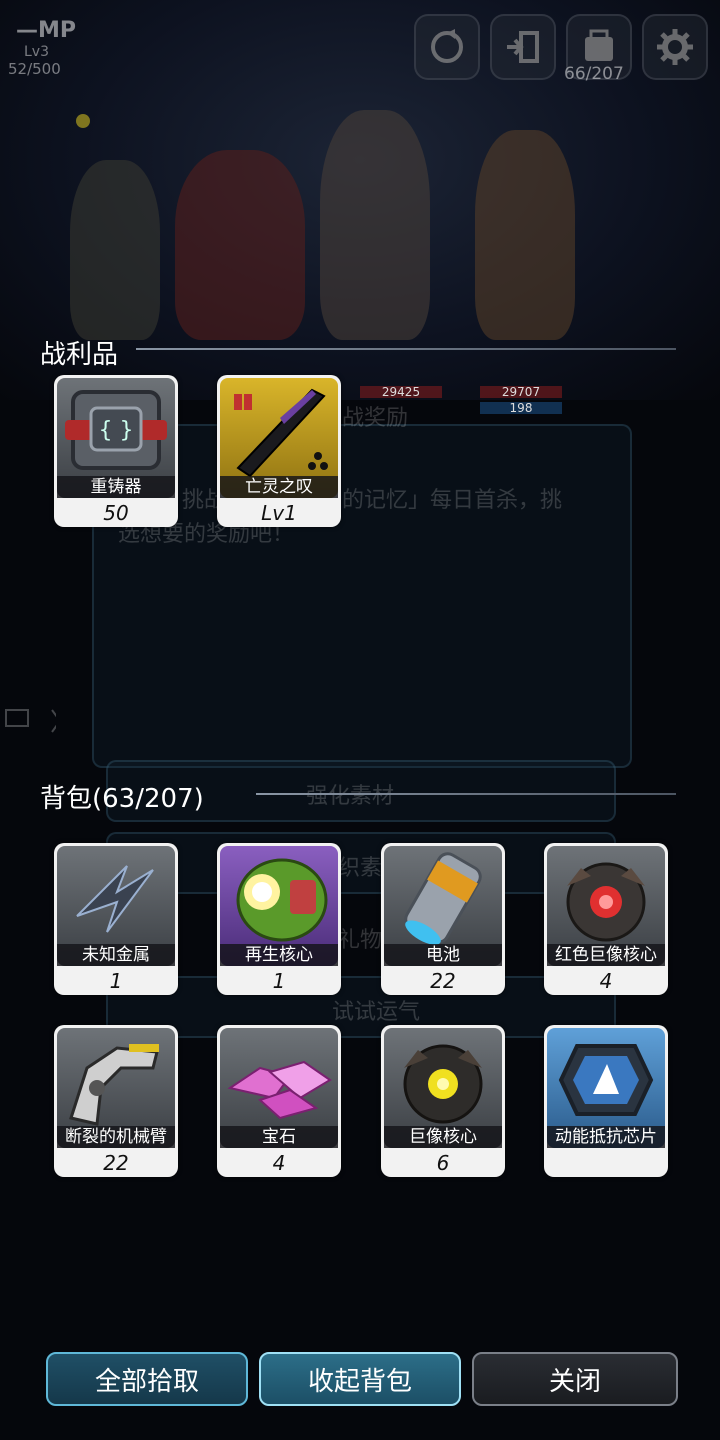  I want to click on loot-item-undead-sigh: 亡灵之叹 Lv1, so click(279, 451).